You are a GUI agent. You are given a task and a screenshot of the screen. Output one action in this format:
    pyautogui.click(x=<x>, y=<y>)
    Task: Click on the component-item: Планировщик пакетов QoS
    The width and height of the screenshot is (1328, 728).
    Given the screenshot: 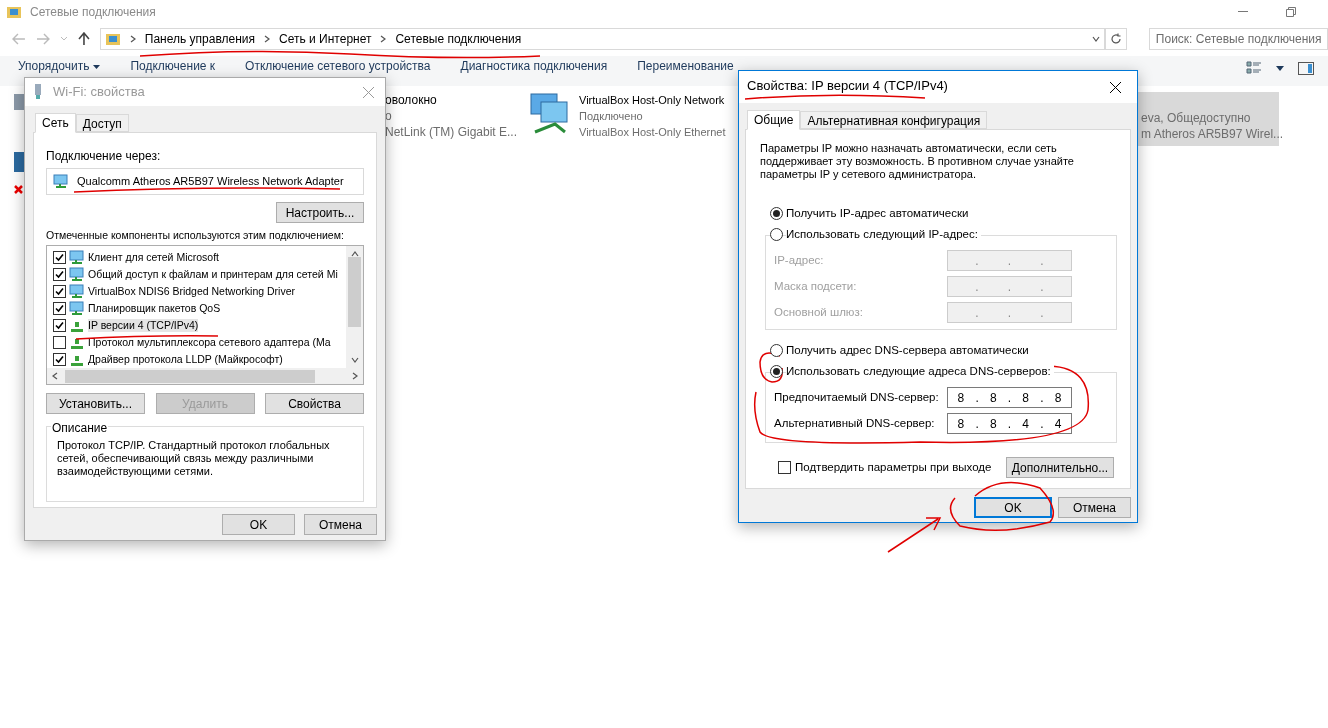 What is the action you would take?
    pyautogui.click(x=154, y=308)
    